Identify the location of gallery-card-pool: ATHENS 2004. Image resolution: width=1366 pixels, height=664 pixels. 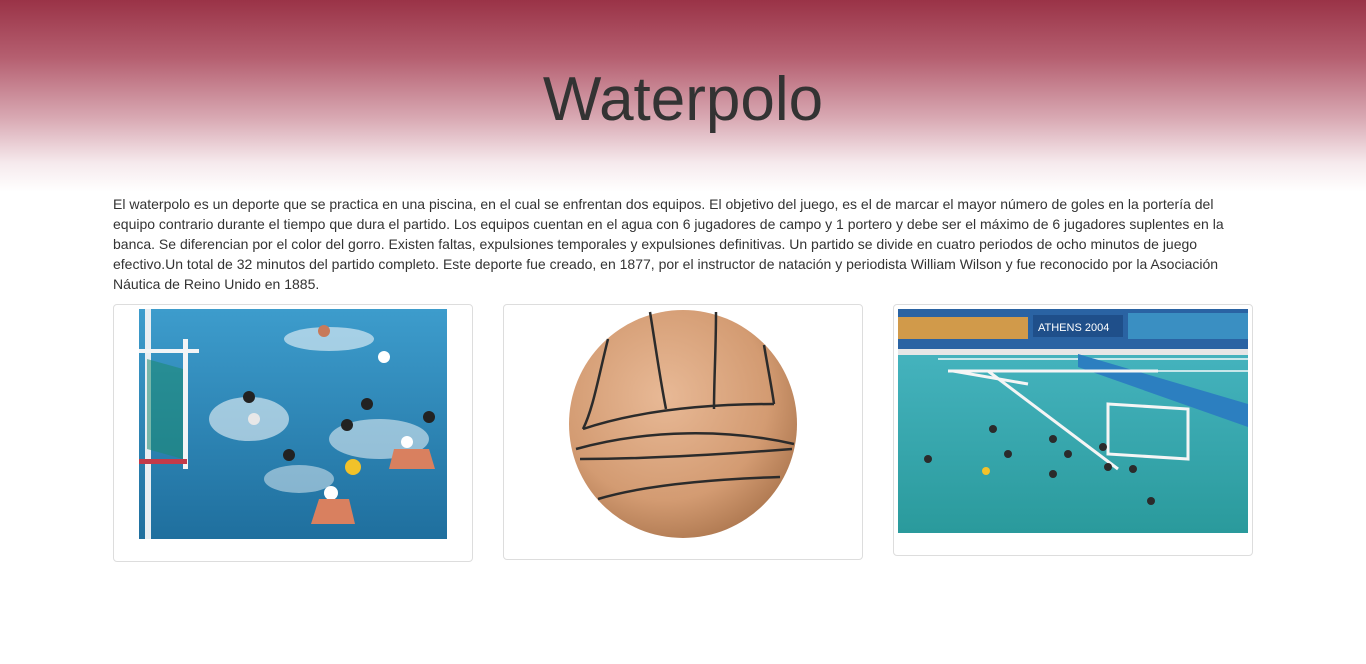
(1073, 430).